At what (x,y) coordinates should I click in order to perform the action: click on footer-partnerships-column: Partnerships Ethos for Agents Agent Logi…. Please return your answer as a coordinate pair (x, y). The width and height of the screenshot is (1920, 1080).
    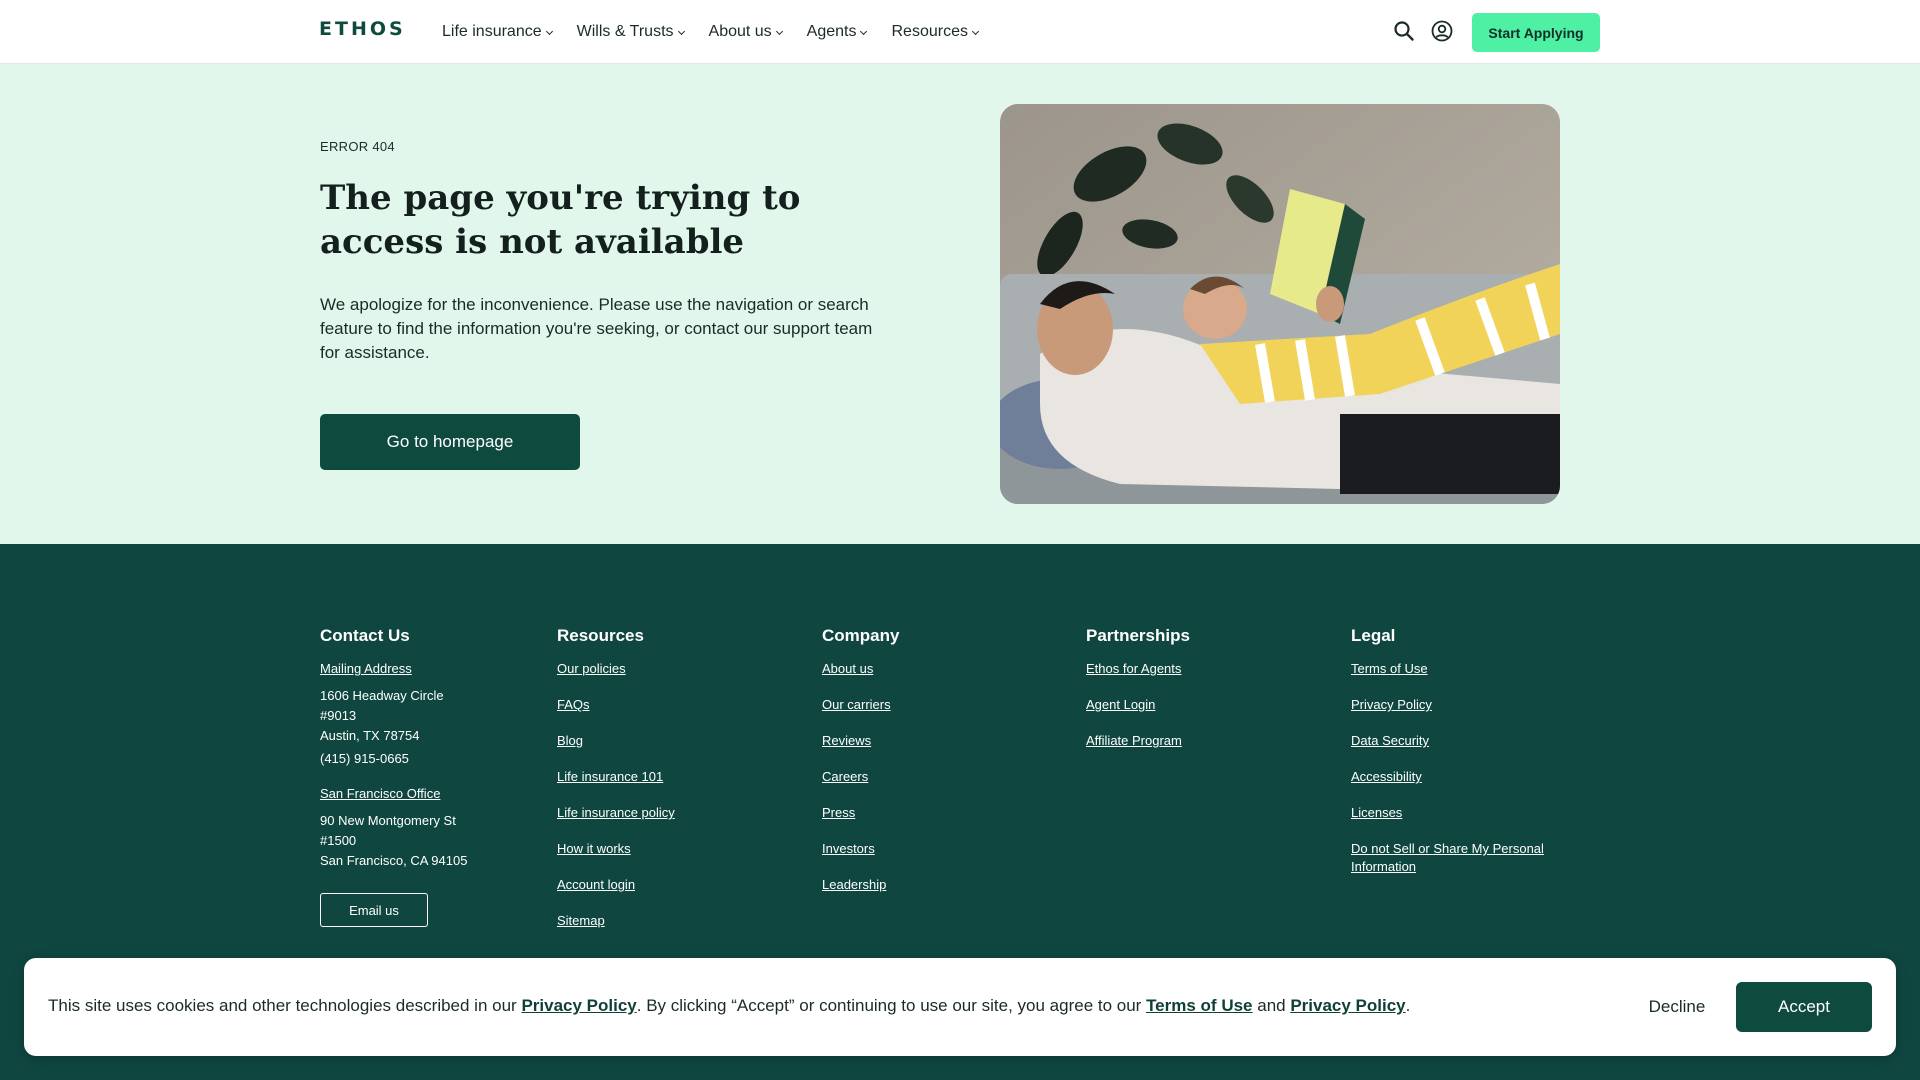
    Looking at the image, I should click on (1196, 697).